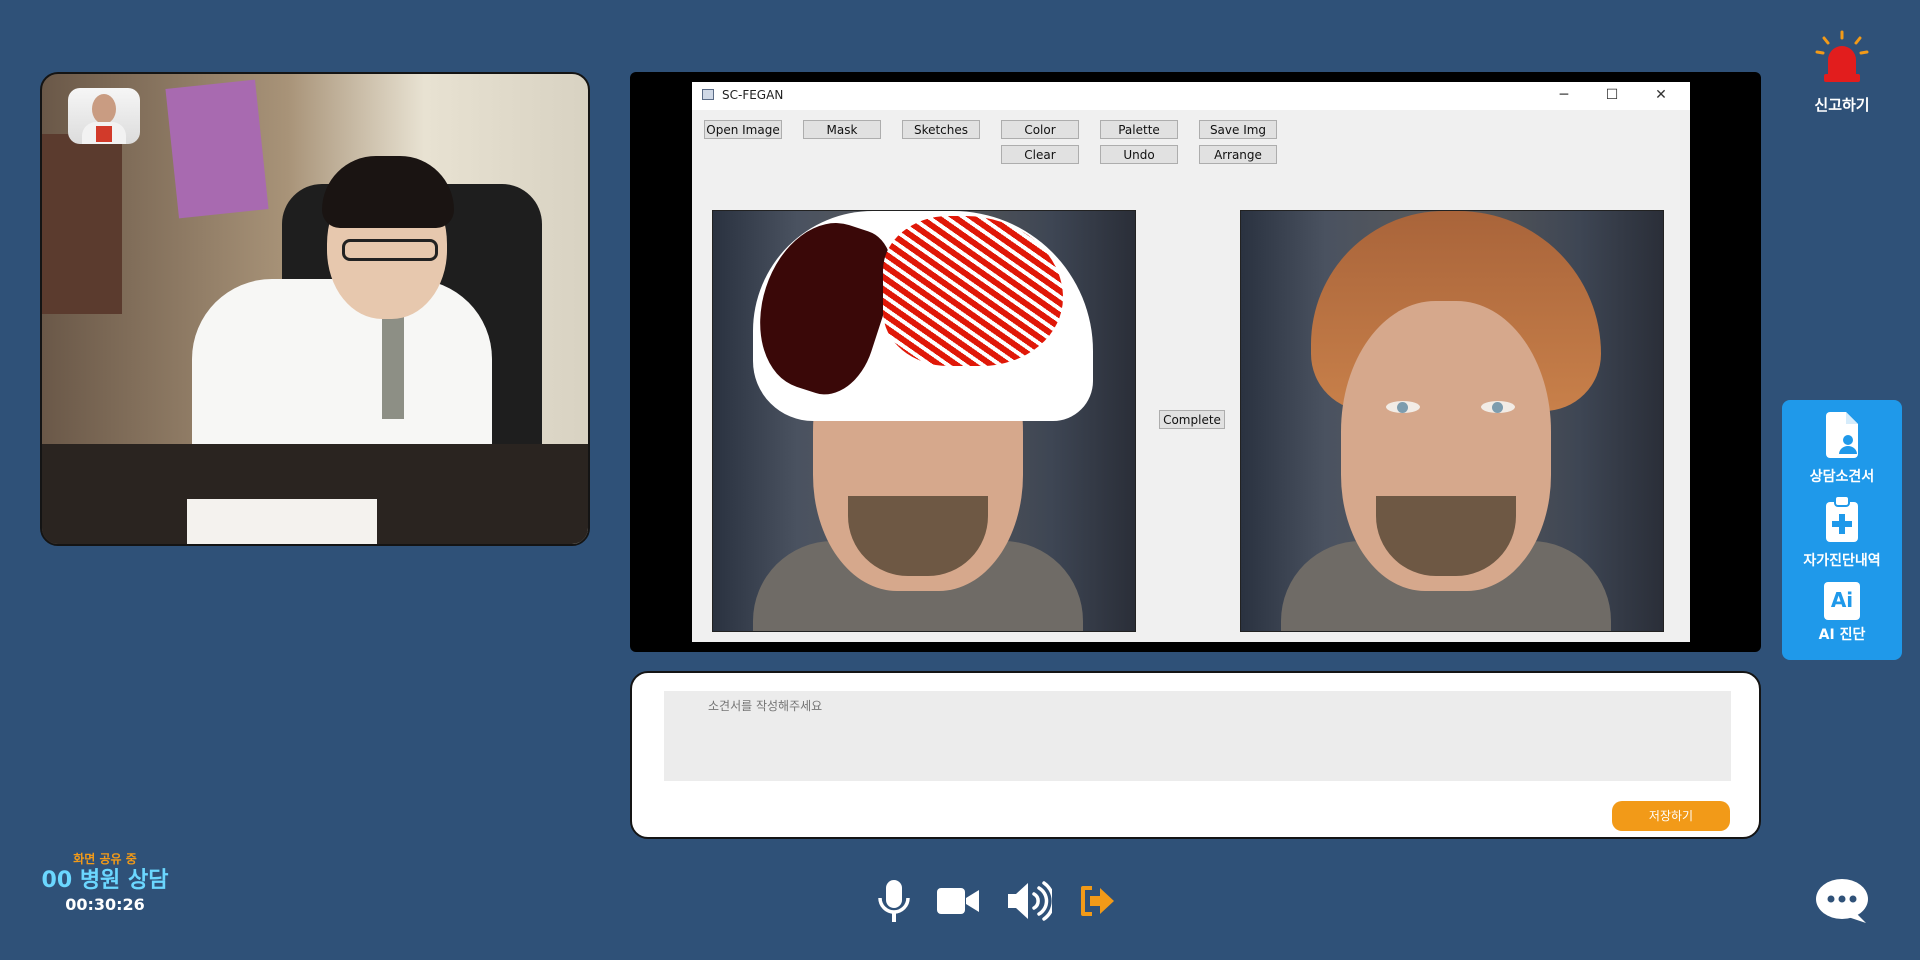  Describe the element at coordinates (1842, 56) in the screenshot. I see `siren-icon` at that location.